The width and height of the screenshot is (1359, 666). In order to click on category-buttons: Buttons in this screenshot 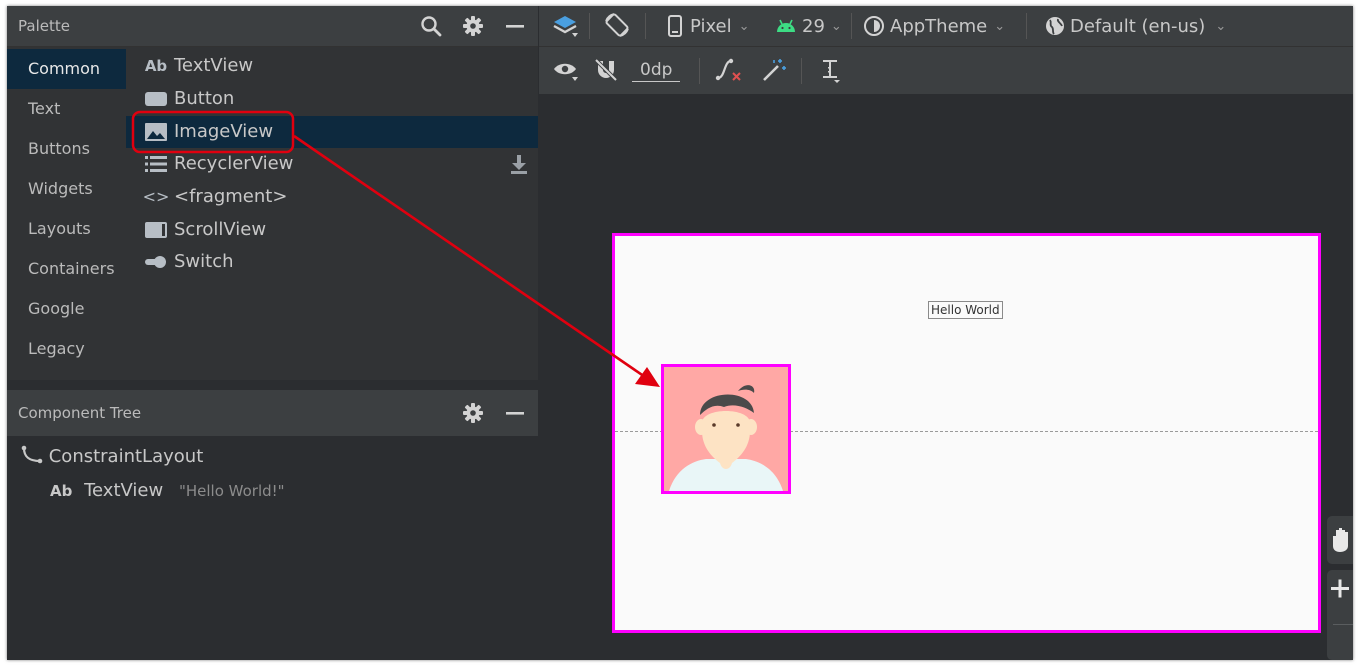, I will do `click(66, 149)`.